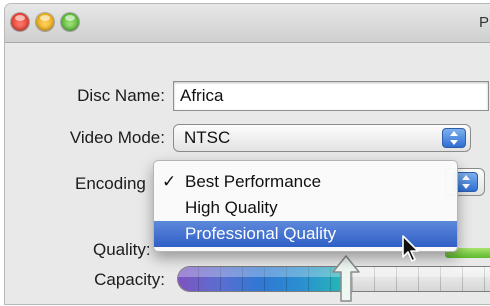 Image resolution: width=490 pixels, height=306 pixels. What do you see at coordinates (346, 278) in the screenshot?
I see `capacity-marker-arrow` at bounding box center [346, 278].